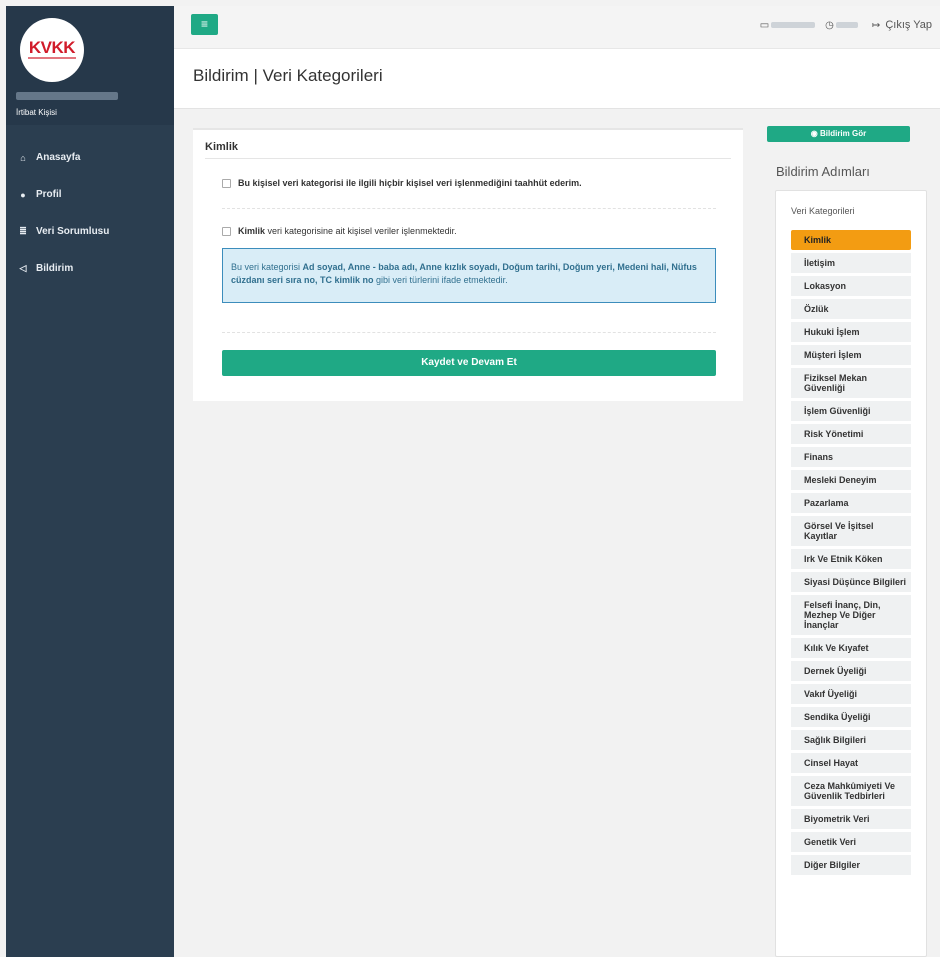 This screenshot has height=957, width=940. Describe the element at coordinates (267, 267) in the screenshot. I see `info-prefix: Bu veri kategorisi` at that location.